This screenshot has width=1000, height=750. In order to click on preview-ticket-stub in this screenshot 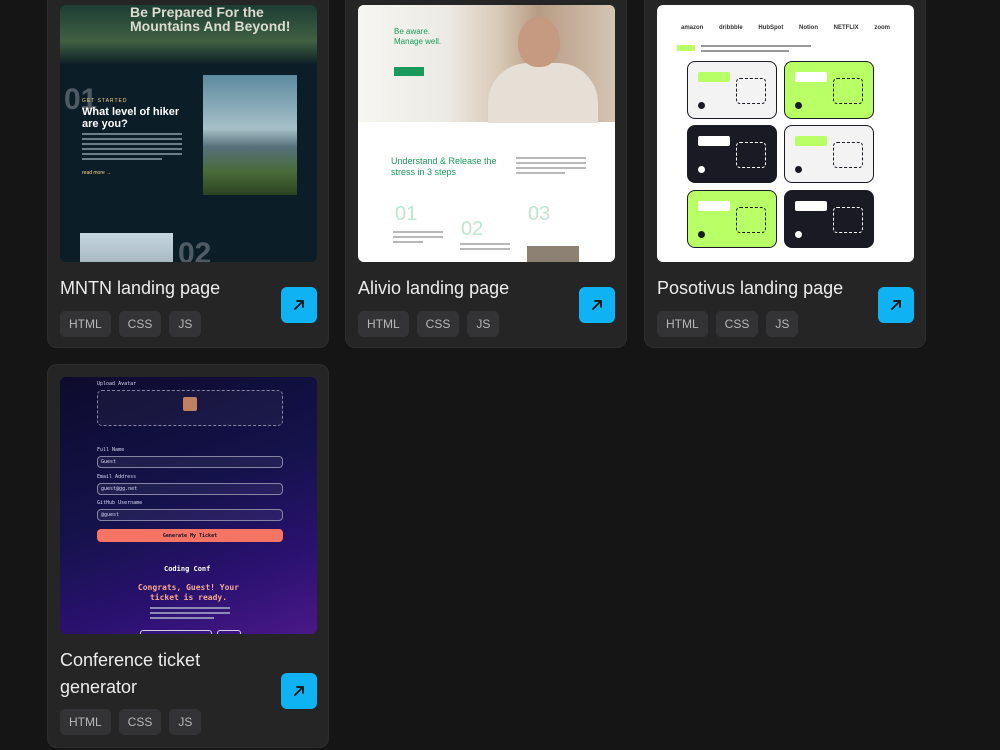, I will do `click(229, 632)`.